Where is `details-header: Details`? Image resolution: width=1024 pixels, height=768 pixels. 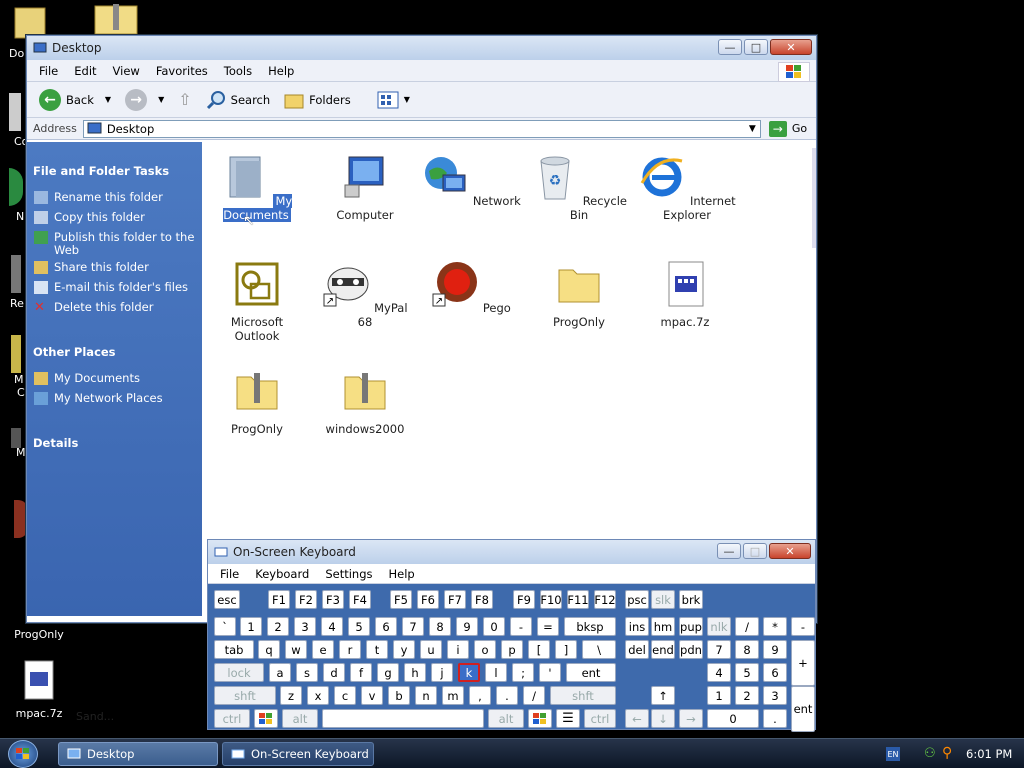 details-header: Details is located at coordinates (55, 443).